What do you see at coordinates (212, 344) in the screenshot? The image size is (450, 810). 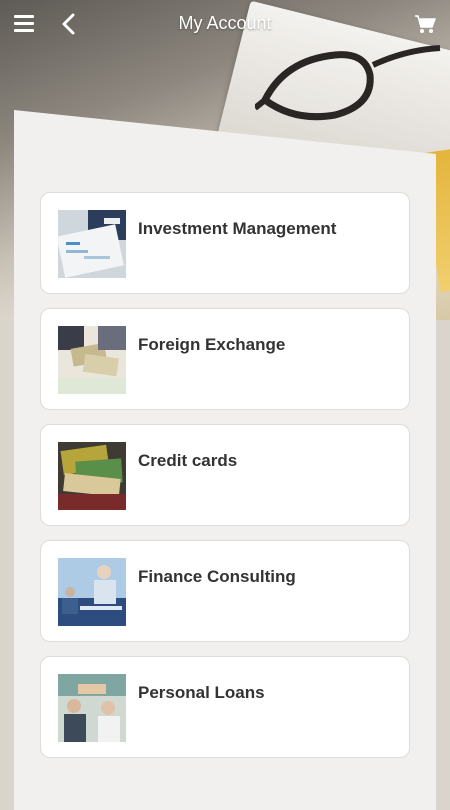 I see `item-label: Foreign Exchange` at bounding box center [212, 344].